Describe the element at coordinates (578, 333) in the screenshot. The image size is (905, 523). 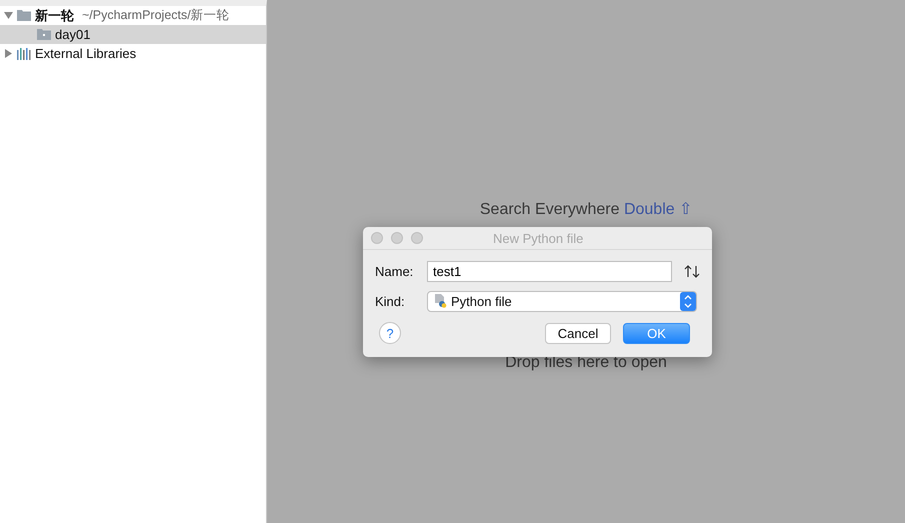
I see `cancel-button: Cancel` at that location.